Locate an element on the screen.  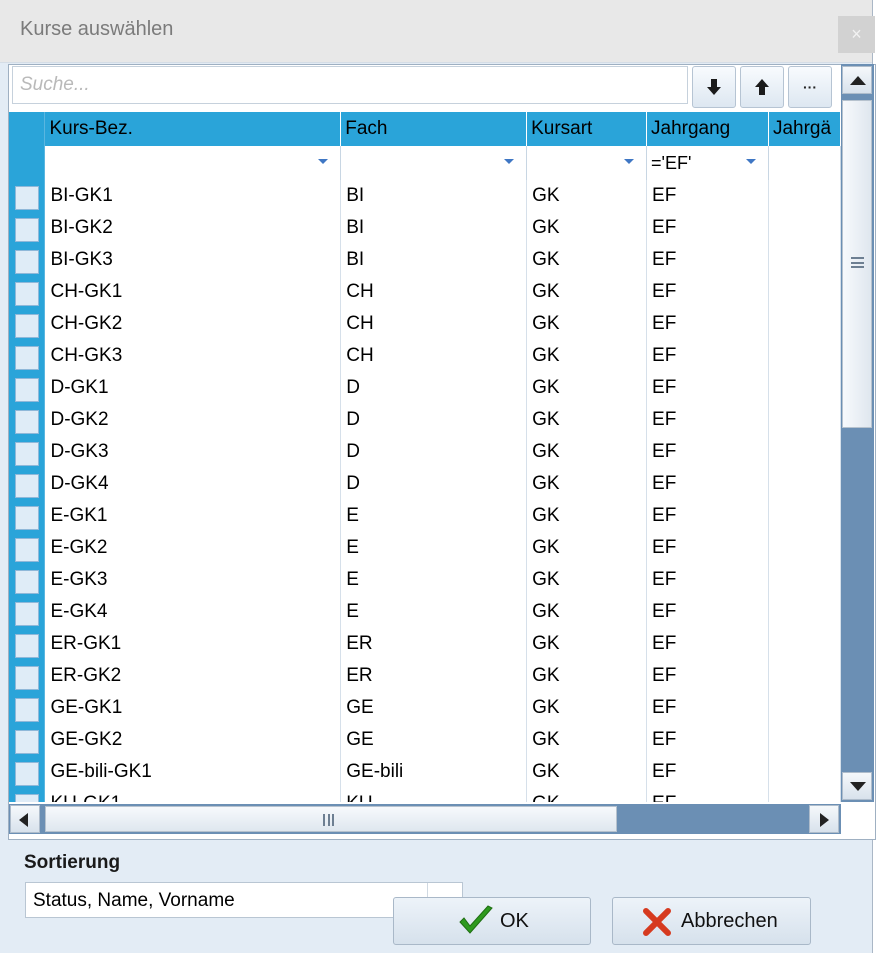
table-row: ER-GK1 ER GK EF is located at coordinates (425, 644).